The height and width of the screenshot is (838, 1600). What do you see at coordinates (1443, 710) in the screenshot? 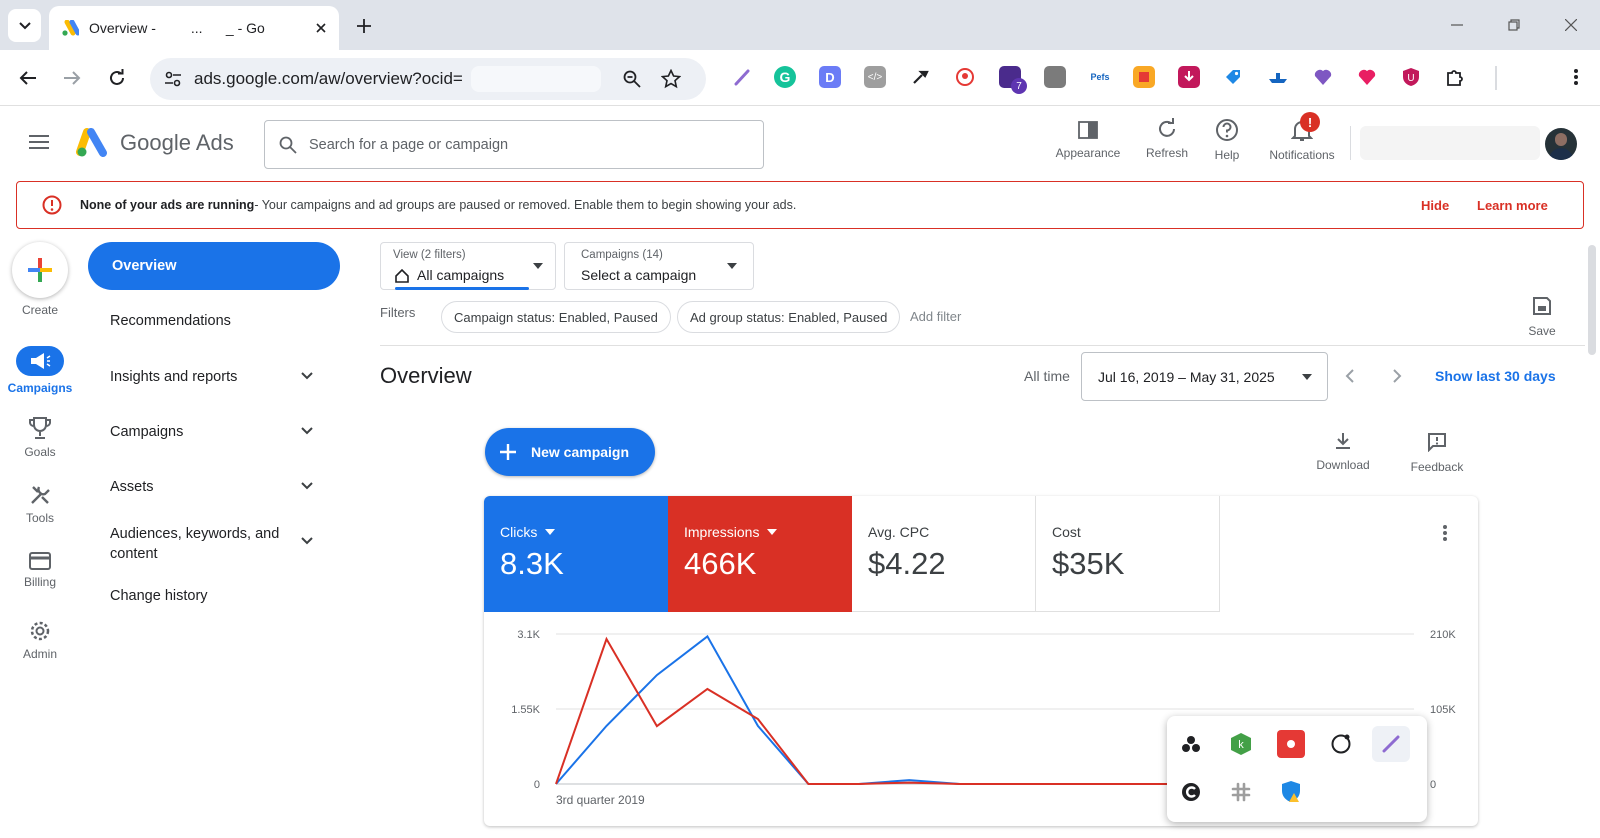
I see `right-tick-label: 105K` at bounding box center [1443, 710].